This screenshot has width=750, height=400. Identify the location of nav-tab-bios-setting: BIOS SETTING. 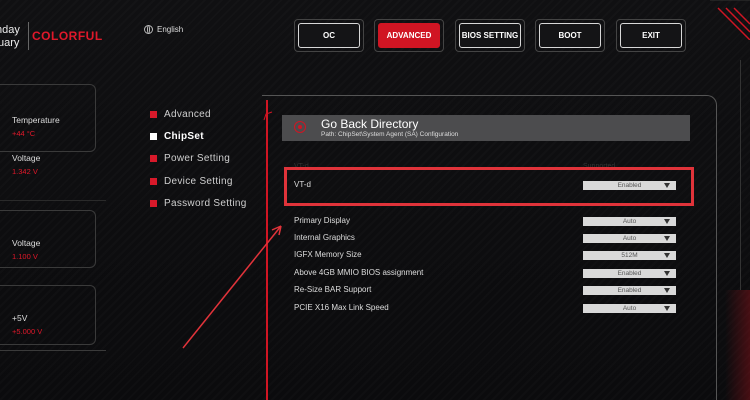
(490, 35).